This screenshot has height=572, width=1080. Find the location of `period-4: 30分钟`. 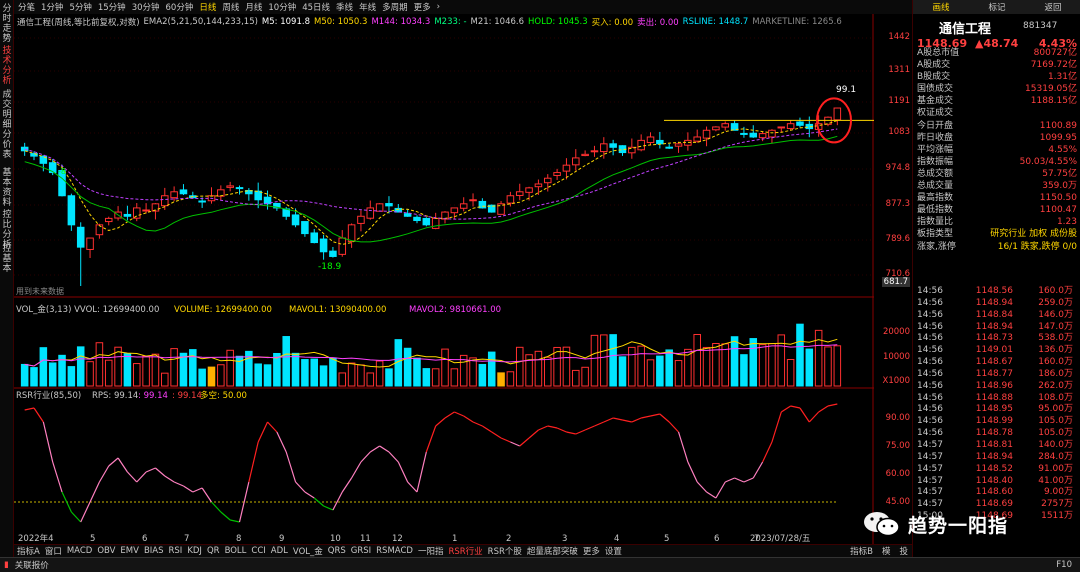

period-4: 30分钟 is located at coordinates (146, 7).